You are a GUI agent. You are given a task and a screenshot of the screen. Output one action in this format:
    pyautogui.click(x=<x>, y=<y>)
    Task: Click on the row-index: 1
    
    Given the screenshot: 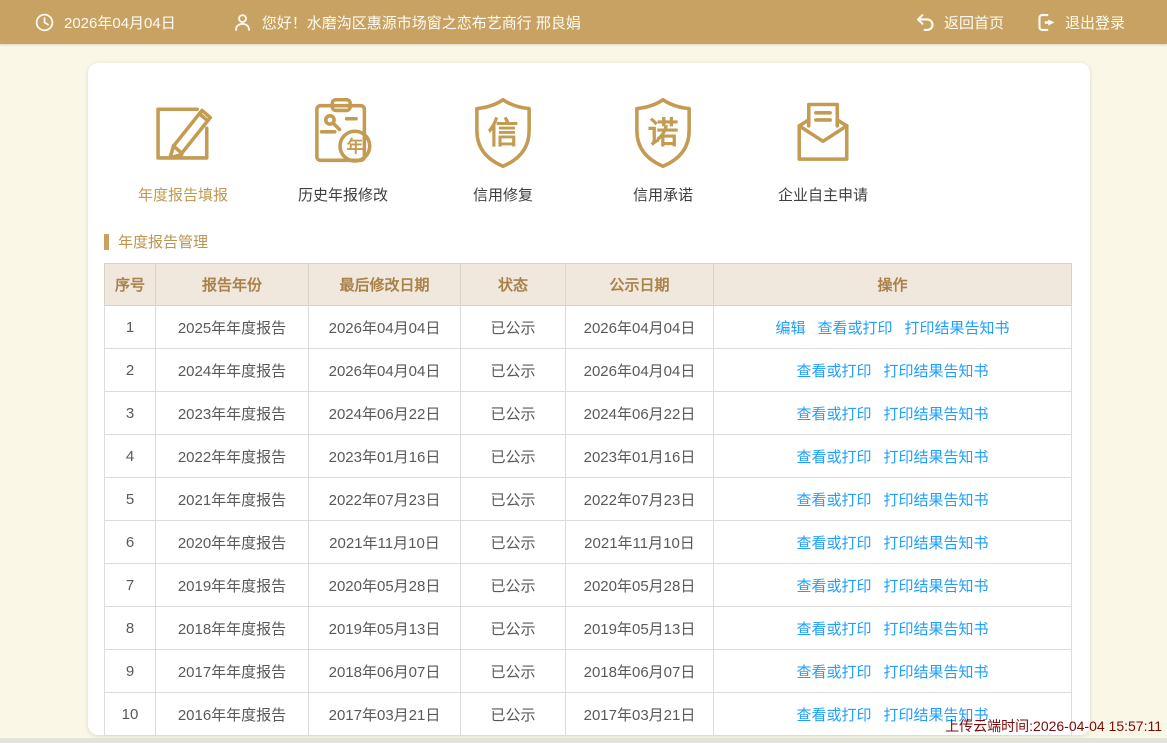 What is the action you would take?
    pyautogui.click(x=130, y=327)
    